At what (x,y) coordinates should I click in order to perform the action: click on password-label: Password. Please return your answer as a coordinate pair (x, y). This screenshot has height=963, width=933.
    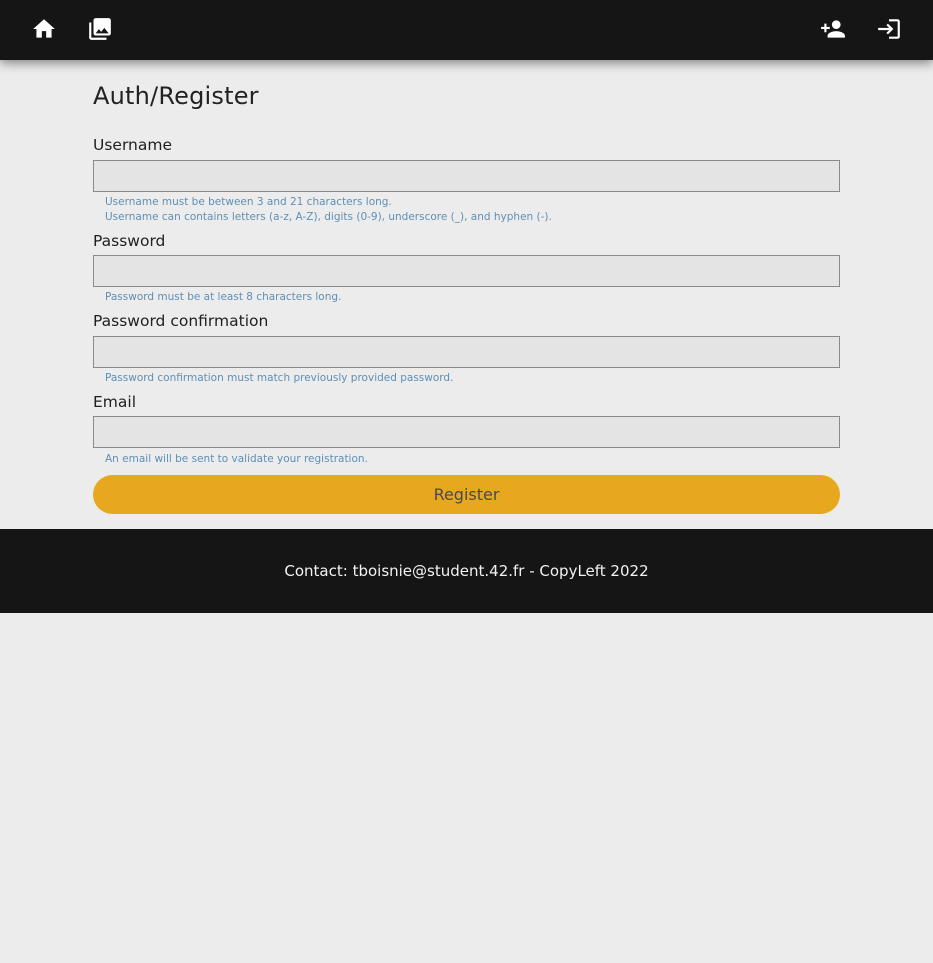
    Looking at the image, I should click on (129, 241).